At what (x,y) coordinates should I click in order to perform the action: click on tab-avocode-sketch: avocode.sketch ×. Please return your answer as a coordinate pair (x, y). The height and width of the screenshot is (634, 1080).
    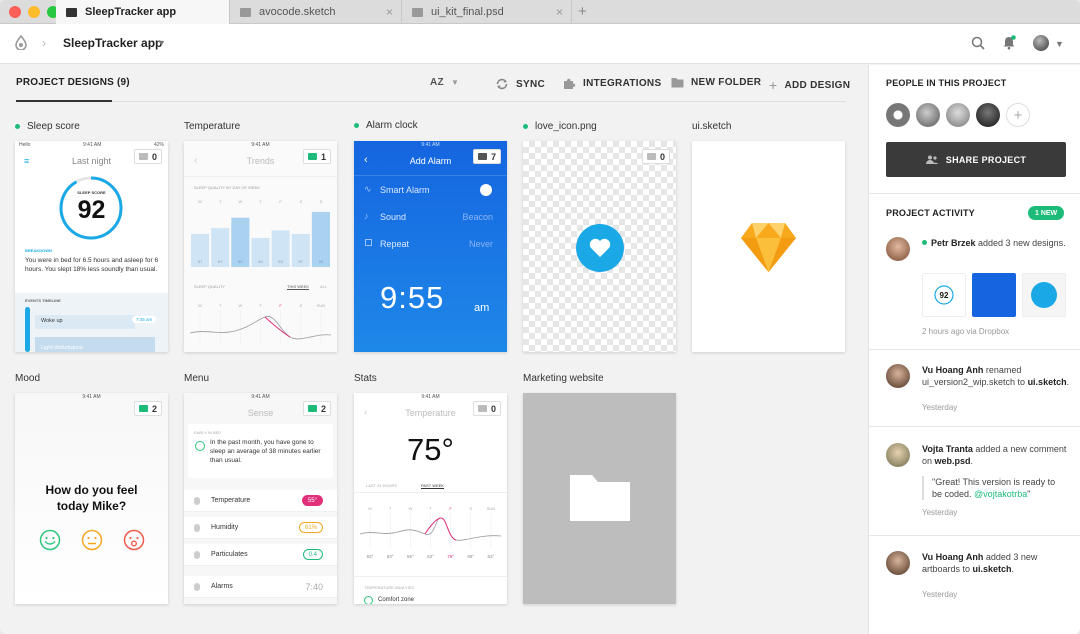
    Looking at the image, I should click on (316, 12).